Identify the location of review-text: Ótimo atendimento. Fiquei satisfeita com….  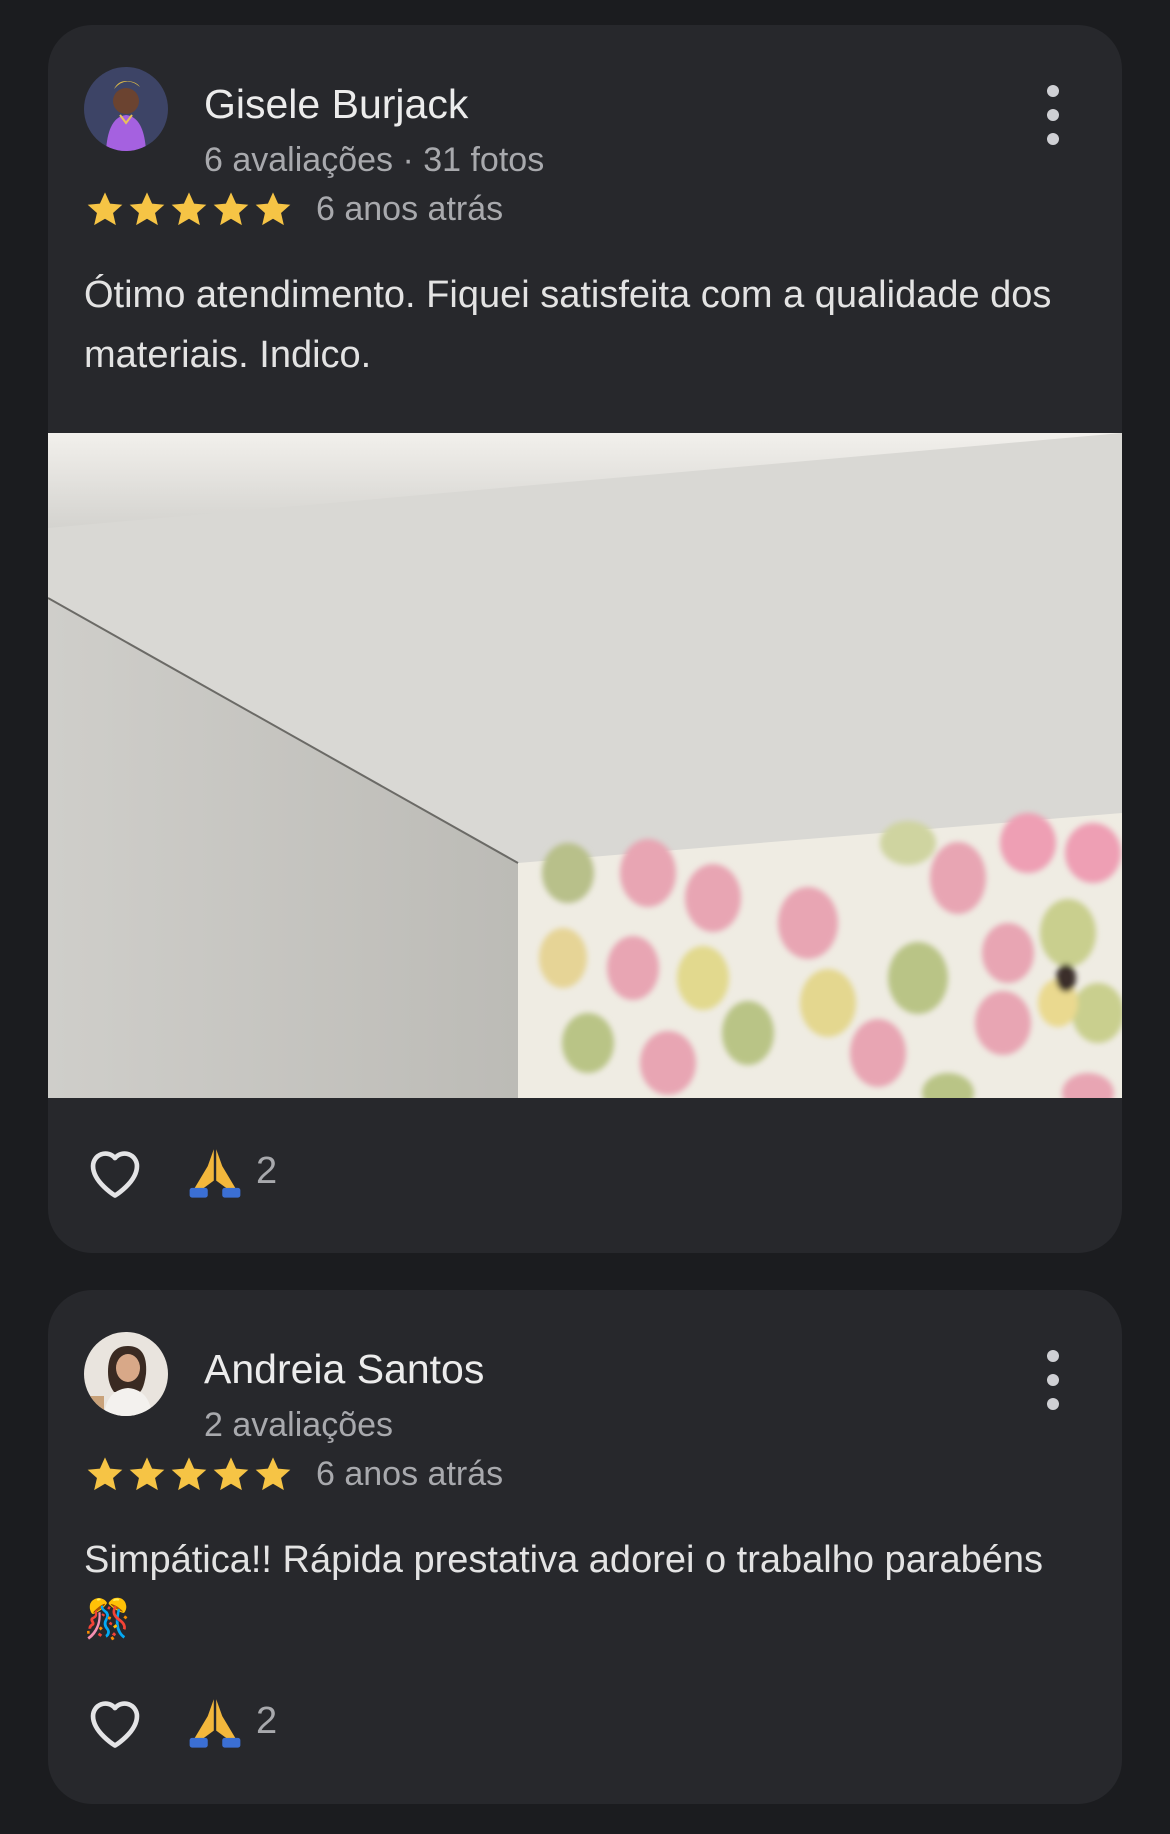
(568, 325).